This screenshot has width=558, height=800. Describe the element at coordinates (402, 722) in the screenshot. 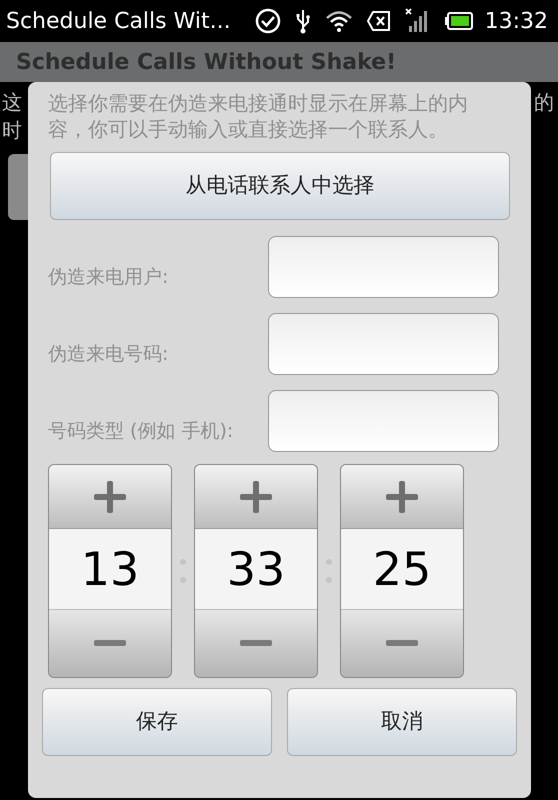

I see `dialog-button: 取消` at that location.